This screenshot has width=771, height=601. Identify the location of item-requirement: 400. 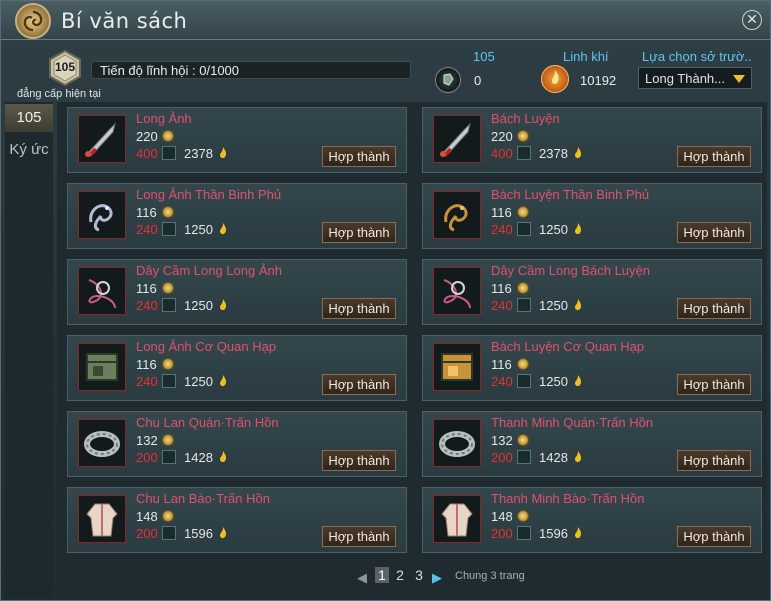
(147, 153).